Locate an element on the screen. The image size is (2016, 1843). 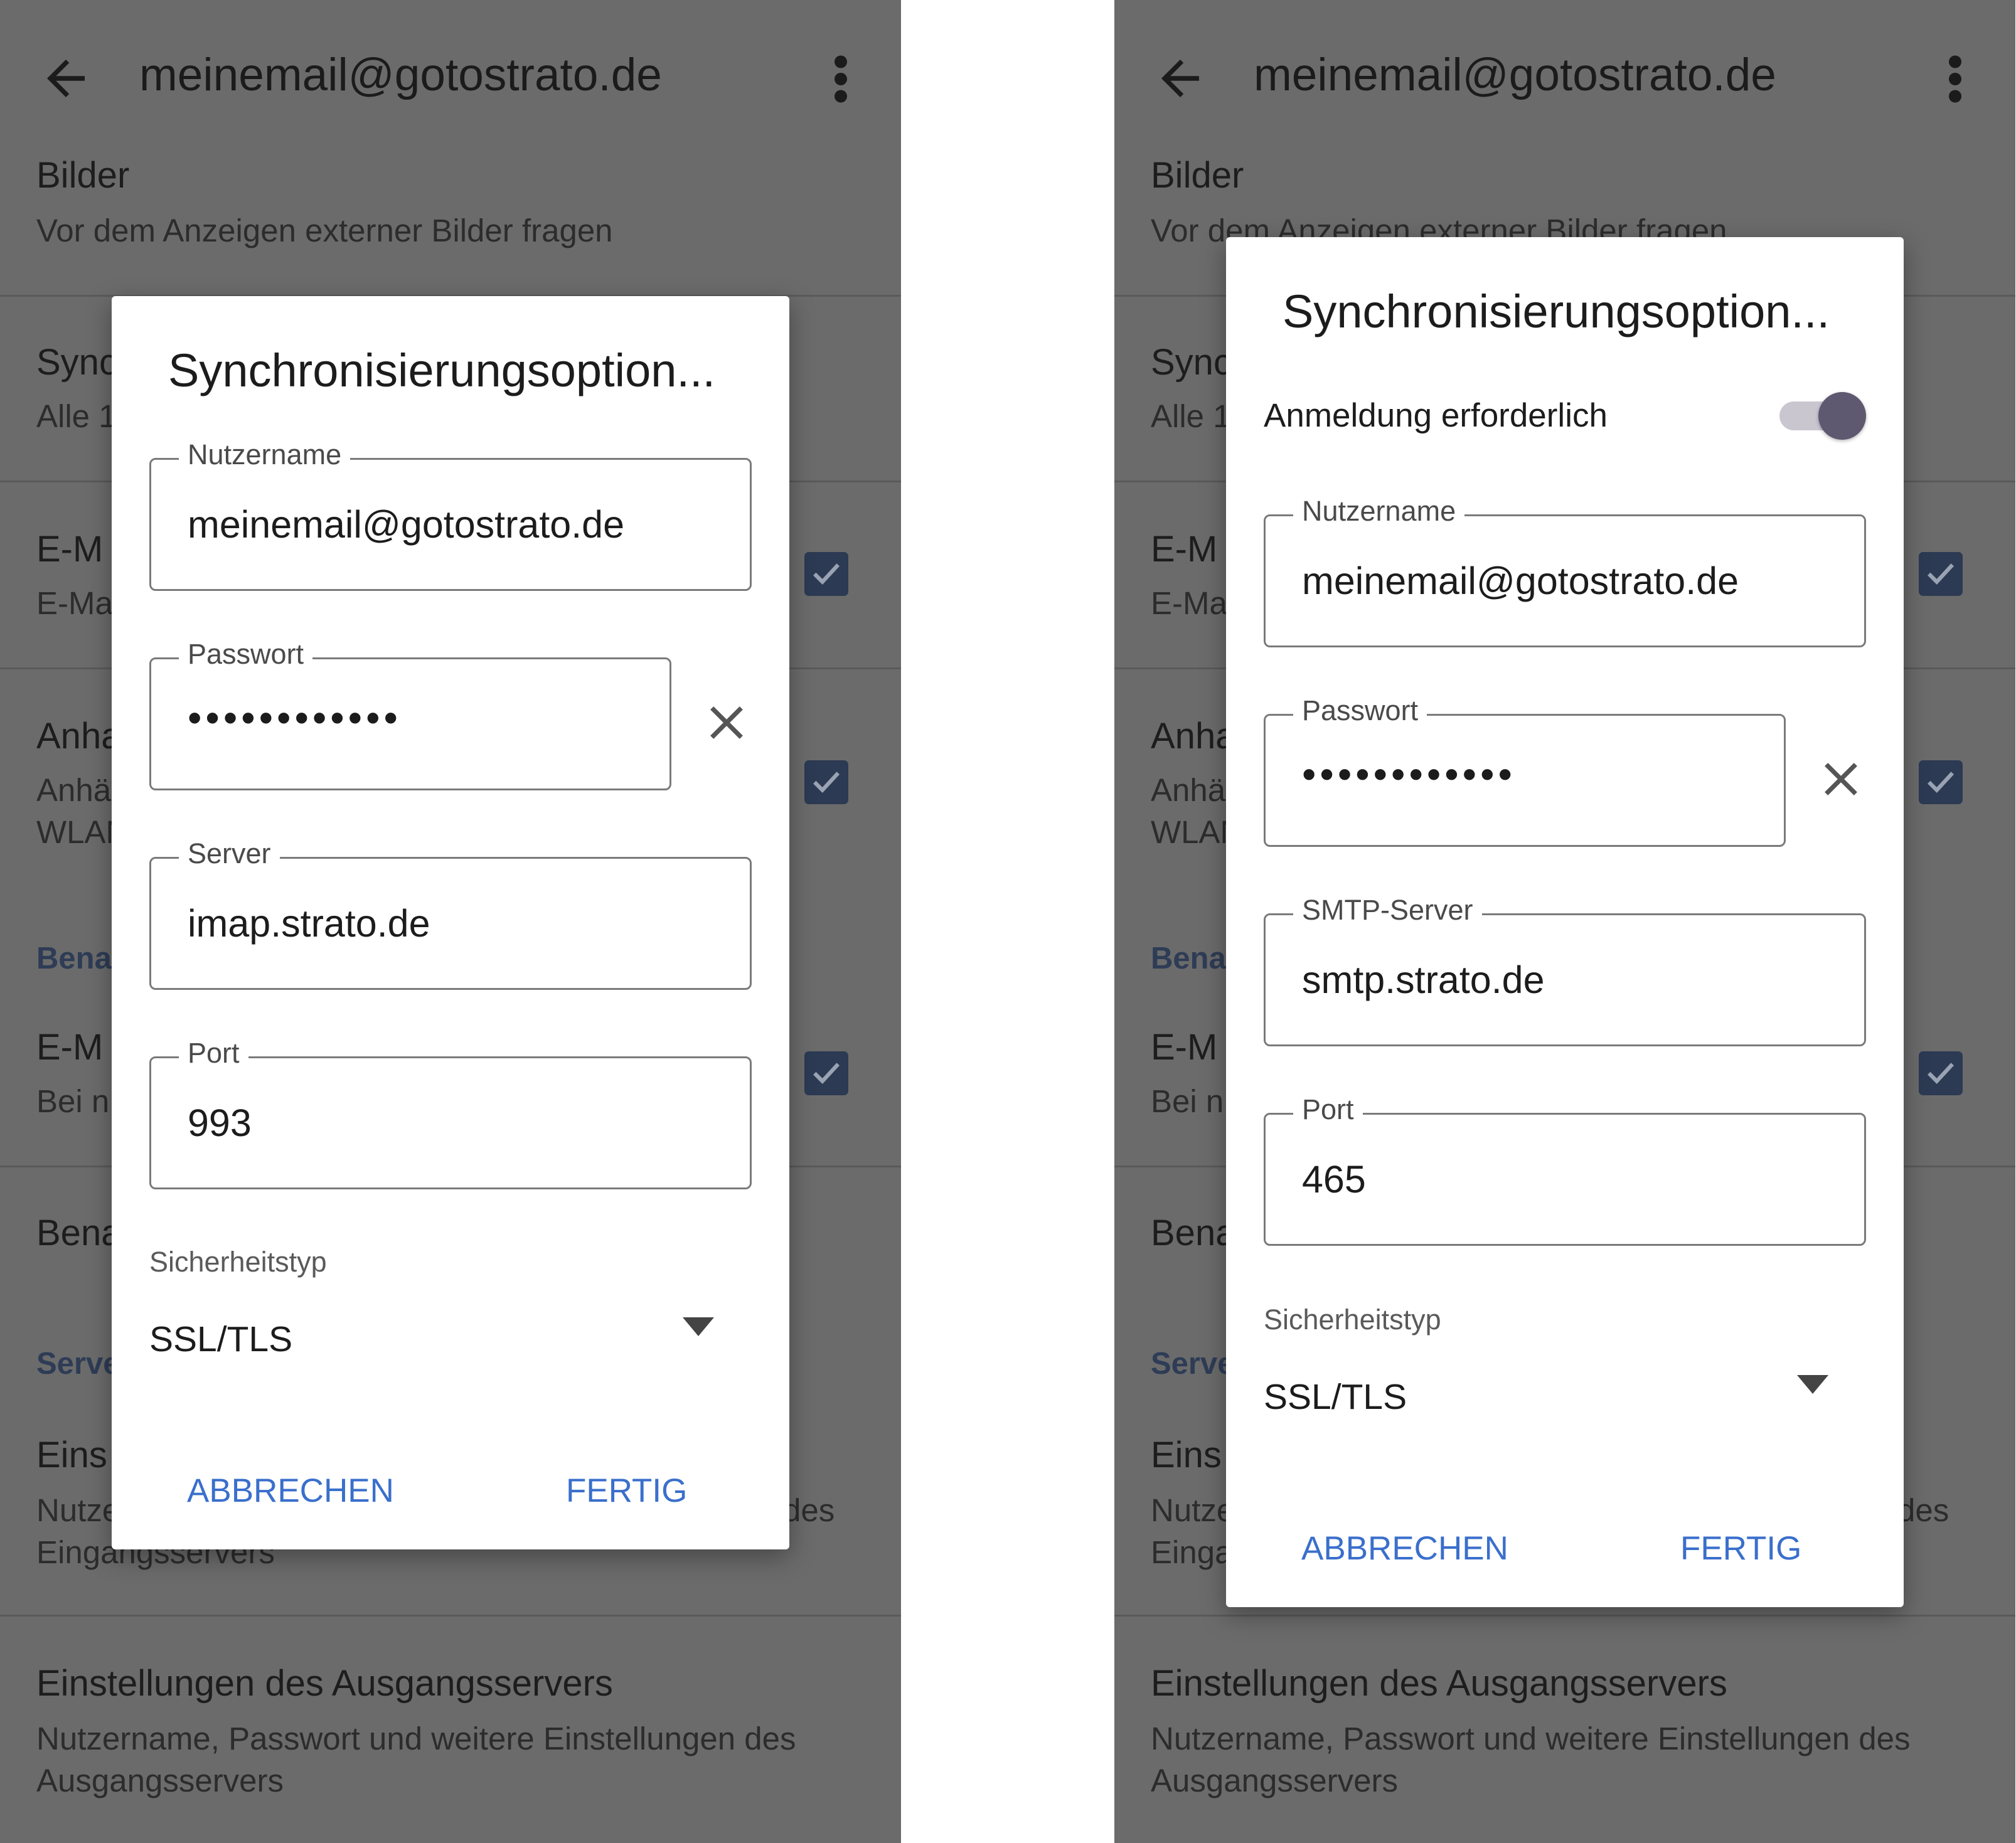
setting-subtitle: Einga is located at coordinates (1192, 1552).